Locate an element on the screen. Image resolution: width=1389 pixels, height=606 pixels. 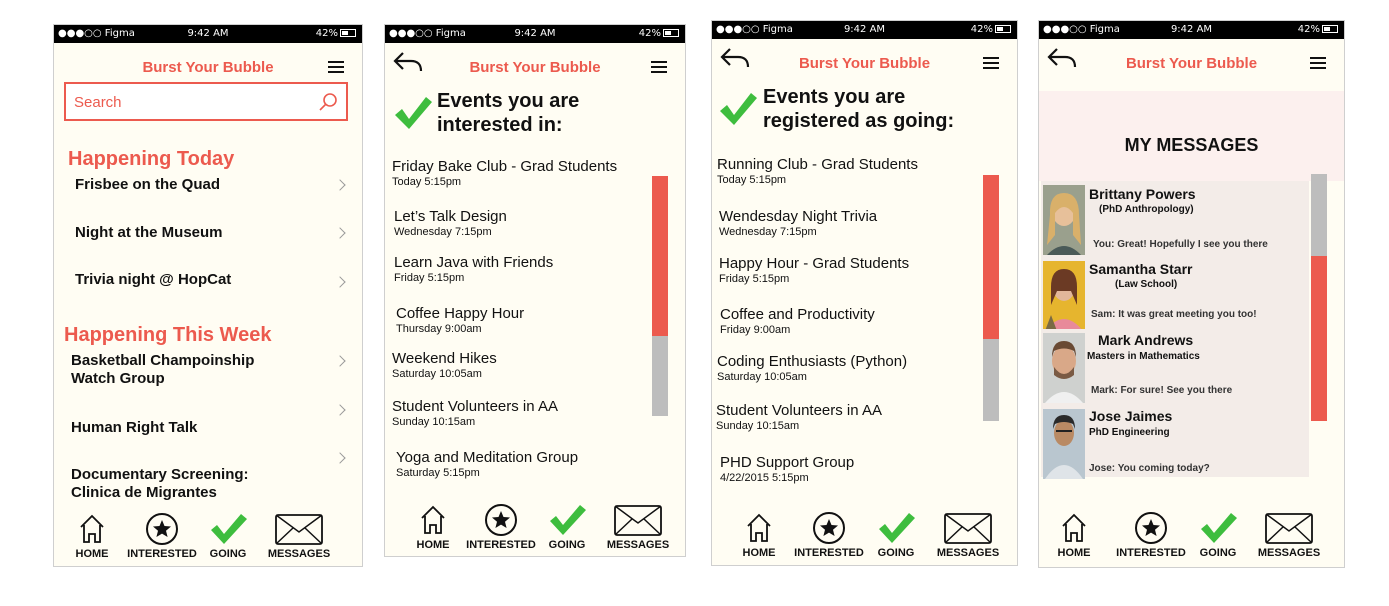
event-list-item: Wendesday Night Trivia Wednesday 7:15pm is located at coordinates (798, 223).